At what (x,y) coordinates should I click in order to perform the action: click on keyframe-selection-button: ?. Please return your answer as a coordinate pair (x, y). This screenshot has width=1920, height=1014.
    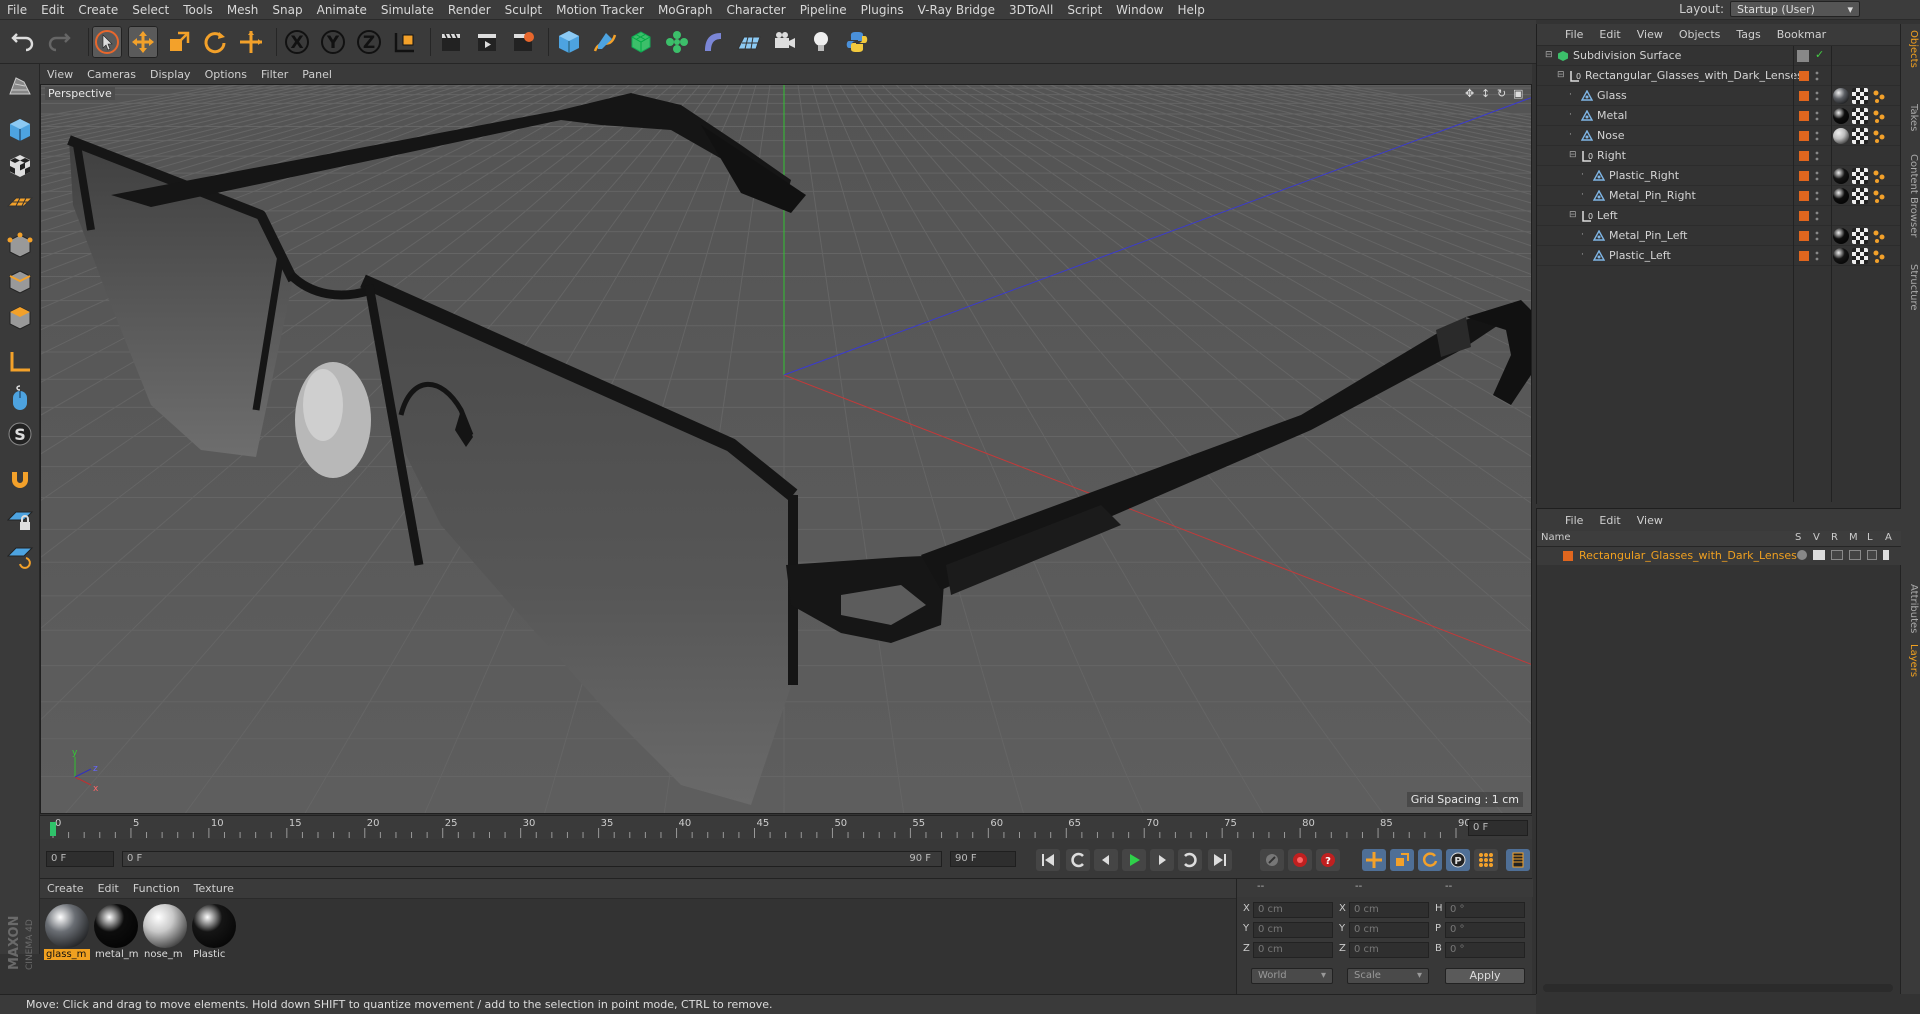
    Looking at the image, I should click on (1328, 860).